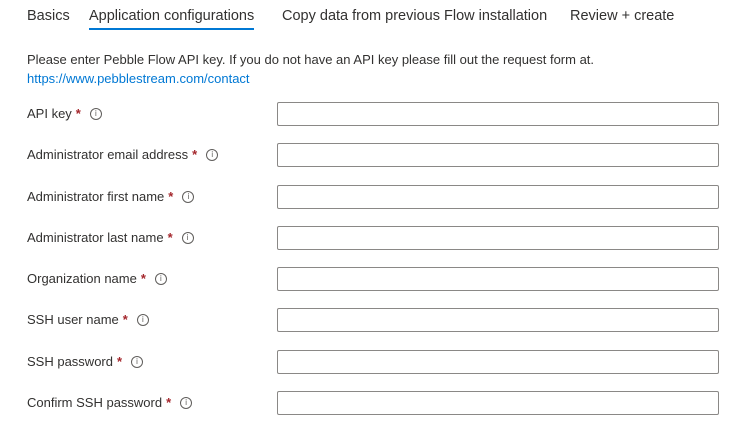  I want to click on field-label: SSH user name * i, so click(88, 319).